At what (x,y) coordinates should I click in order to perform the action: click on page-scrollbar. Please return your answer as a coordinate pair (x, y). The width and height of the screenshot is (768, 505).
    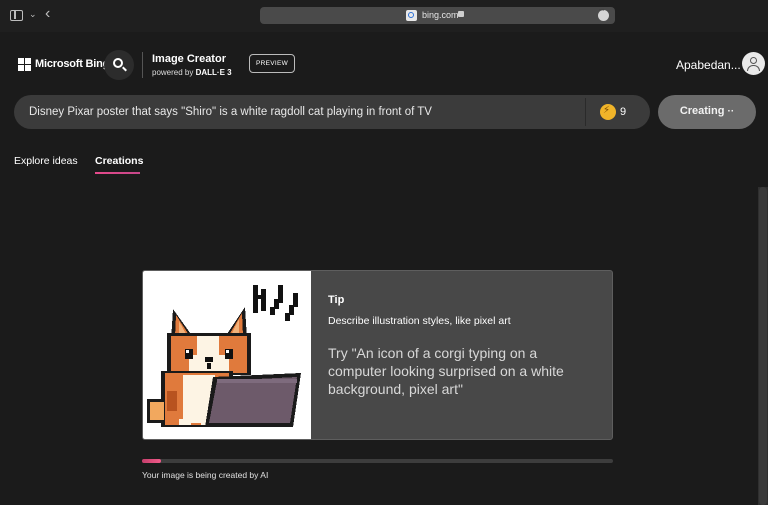
    Looking at the image, I should click on (763, 346).